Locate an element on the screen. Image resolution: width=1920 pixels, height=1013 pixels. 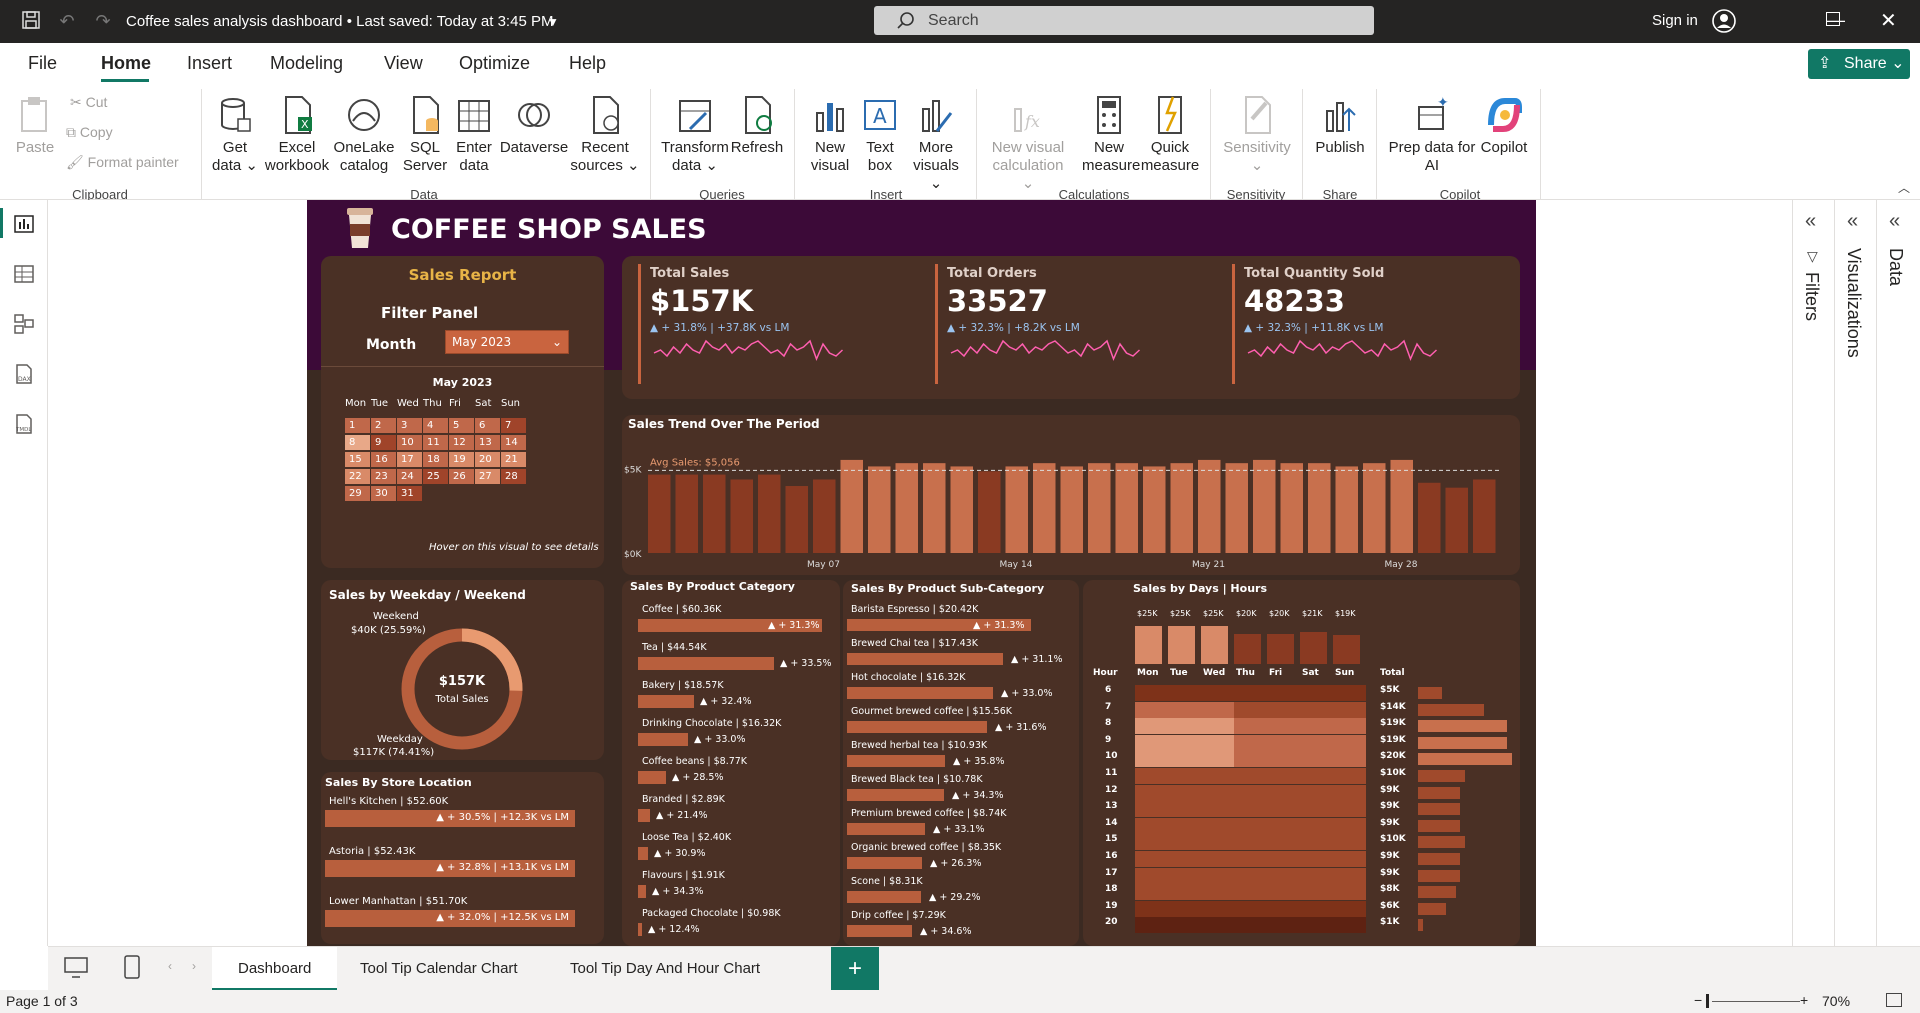
new-visual-button: New visual is located at coordinates (830, 135).